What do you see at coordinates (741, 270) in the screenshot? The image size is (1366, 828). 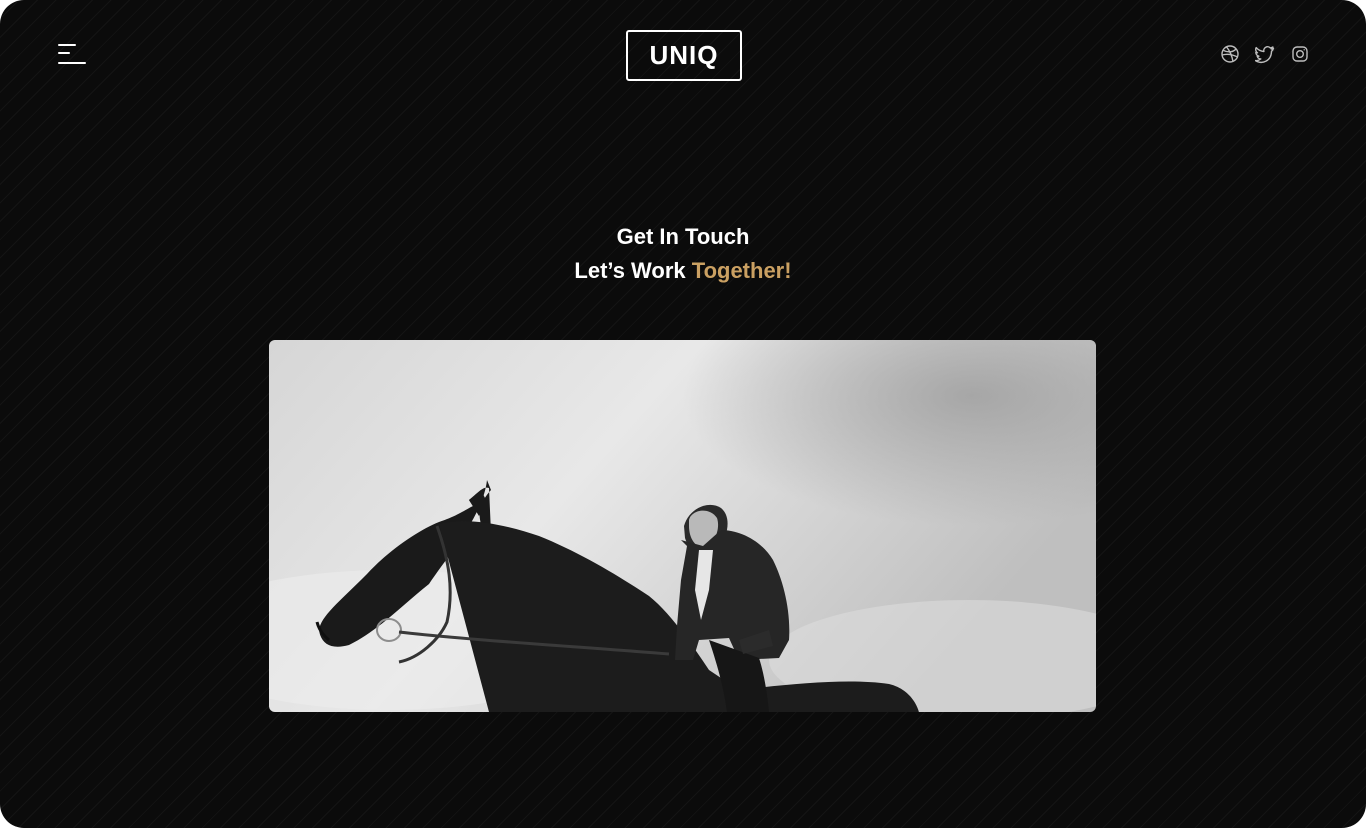 I see `title-accent: Together!` at bounding box center [741, 270].